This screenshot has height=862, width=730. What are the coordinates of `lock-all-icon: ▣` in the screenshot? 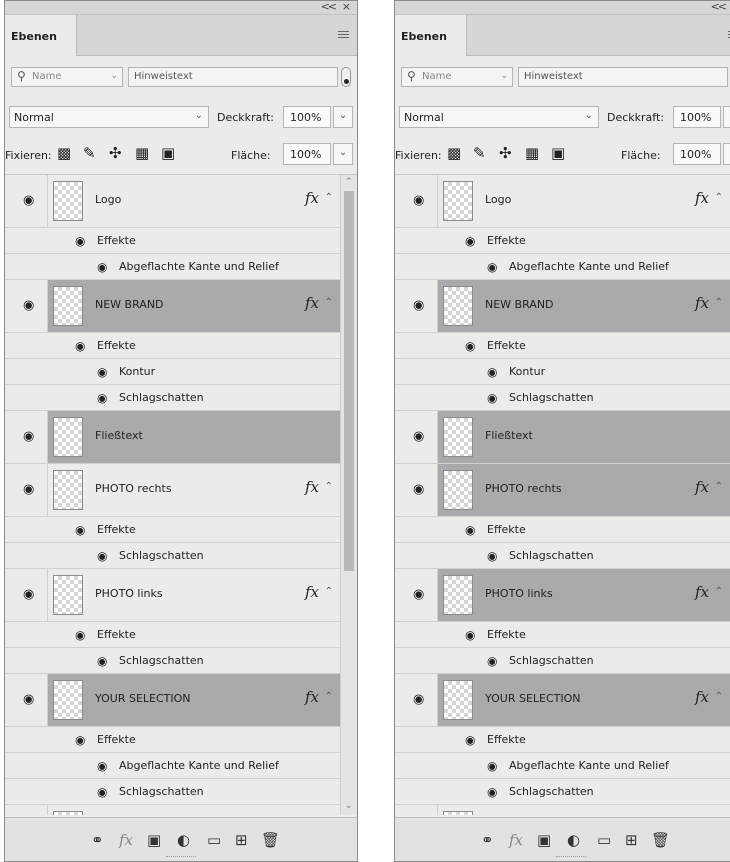 It's located at (558, 153).